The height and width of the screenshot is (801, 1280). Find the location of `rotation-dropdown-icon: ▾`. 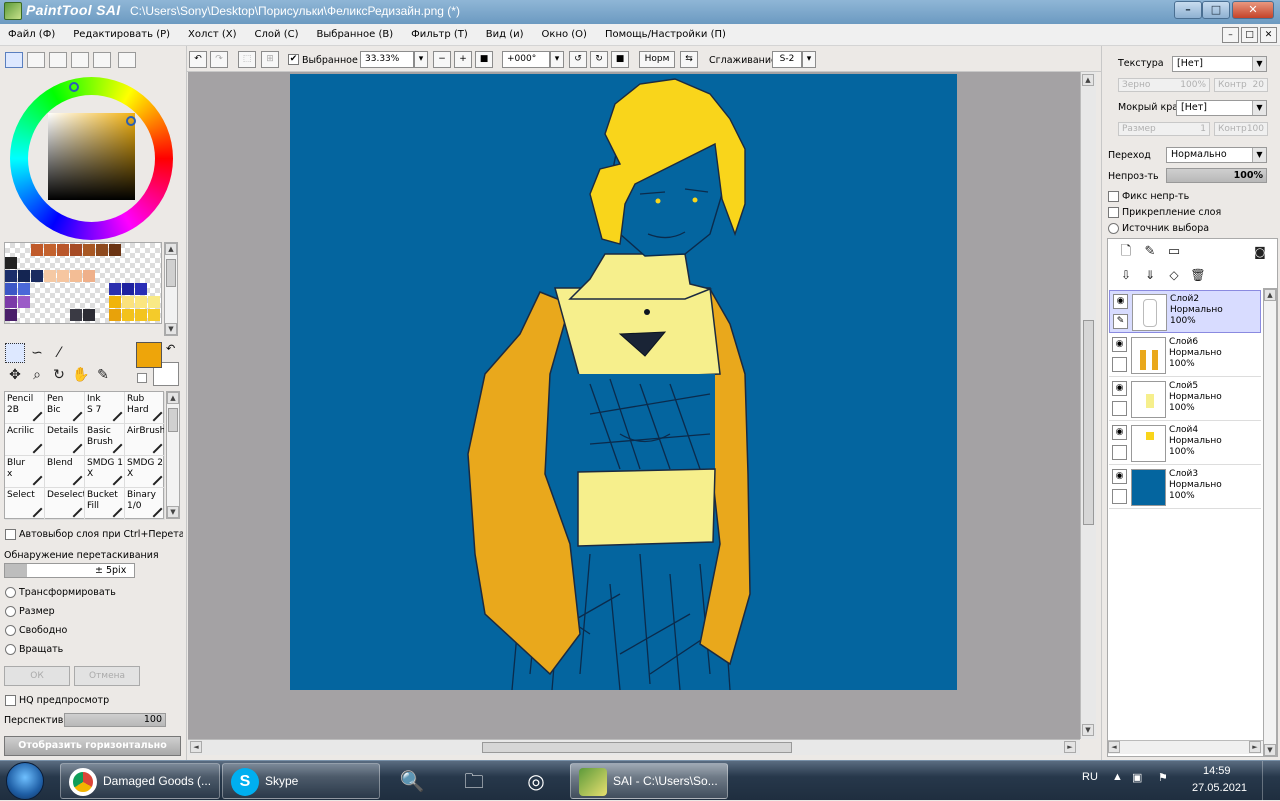

rotation-dropdown-icon: ▾ is located at coordinates (557, 59).